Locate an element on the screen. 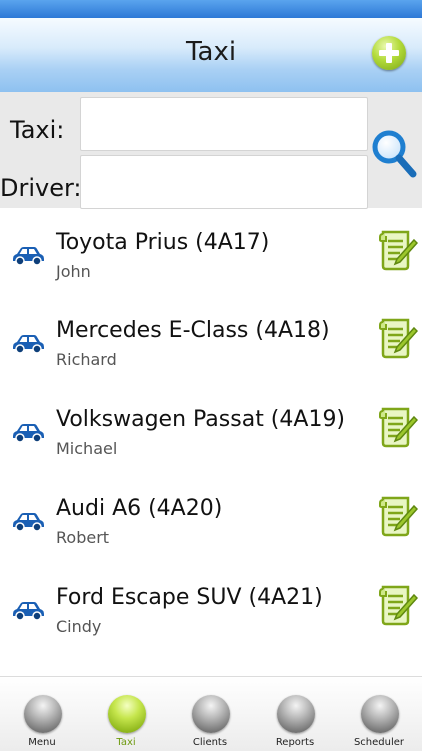 The width and height of the screenshot is (422, 751). taxi-list-item: Toyota Prius (4A17) John is located at coordinates (211, 252).